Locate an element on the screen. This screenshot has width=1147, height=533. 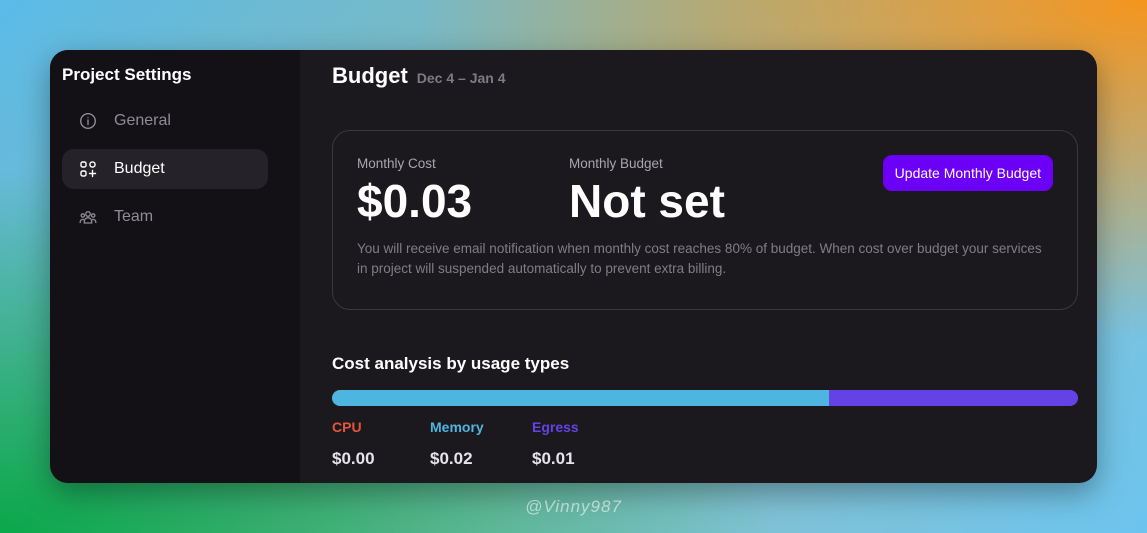
sidebar-title: Project Settings is located at coordinates (127, 74).